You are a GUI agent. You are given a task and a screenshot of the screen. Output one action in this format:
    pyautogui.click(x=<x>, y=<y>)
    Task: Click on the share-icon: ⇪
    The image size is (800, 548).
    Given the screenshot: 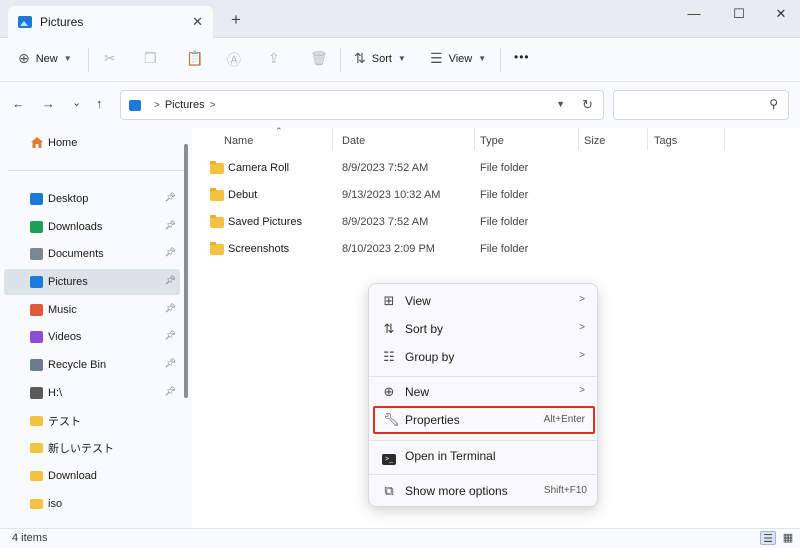 What is the action you would take?
    pyautogui.click(x=274, y=58)
    